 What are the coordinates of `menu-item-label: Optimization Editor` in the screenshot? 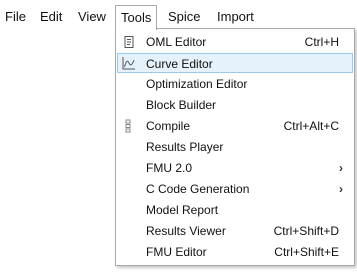 It's located at (197, 84).